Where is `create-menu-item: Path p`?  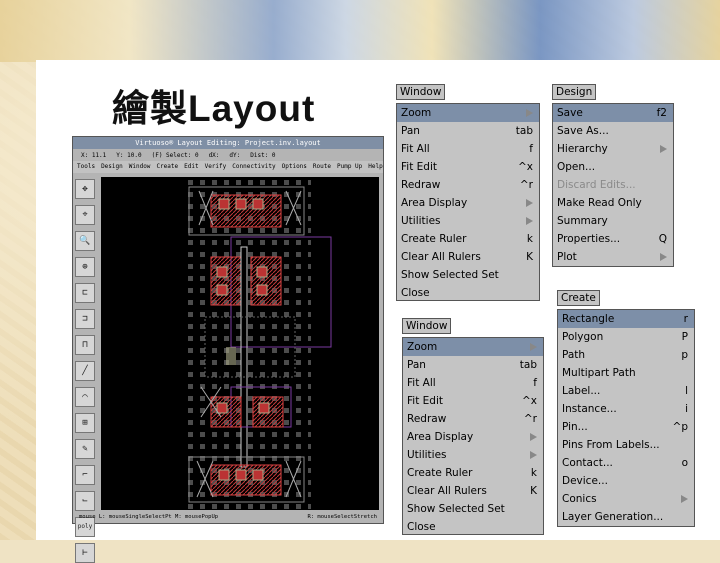
create-menu-item: Path p is located at coordinates (626, 355).